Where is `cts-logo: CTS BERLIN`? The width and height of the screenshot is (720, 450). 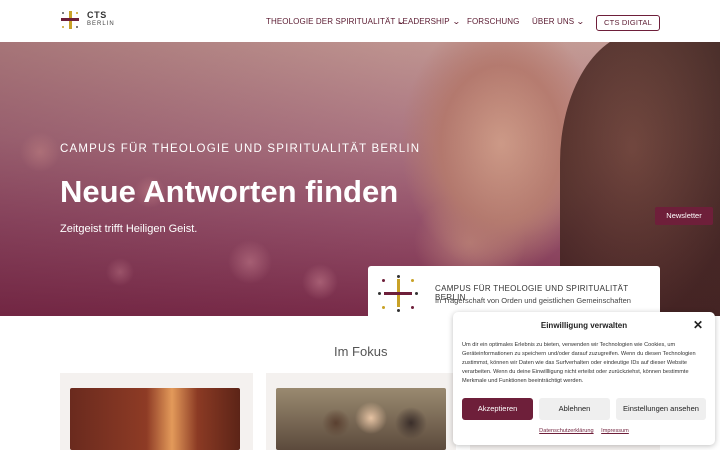 cts-logo: CTS BERLIN is located at coordinates (87, 20).